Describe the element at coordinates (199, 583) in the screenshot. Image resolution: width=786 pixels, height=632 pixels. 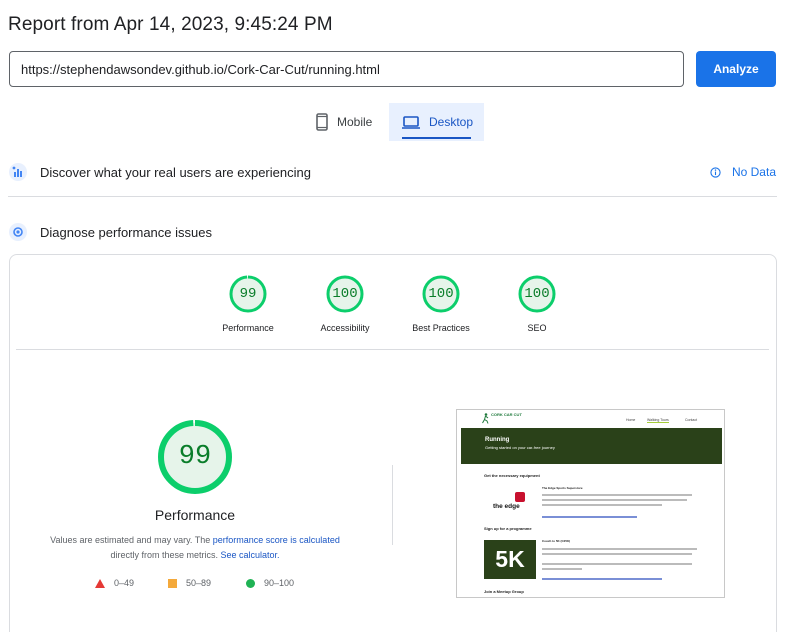
I see `legend-average-range: 50–89` at that location.